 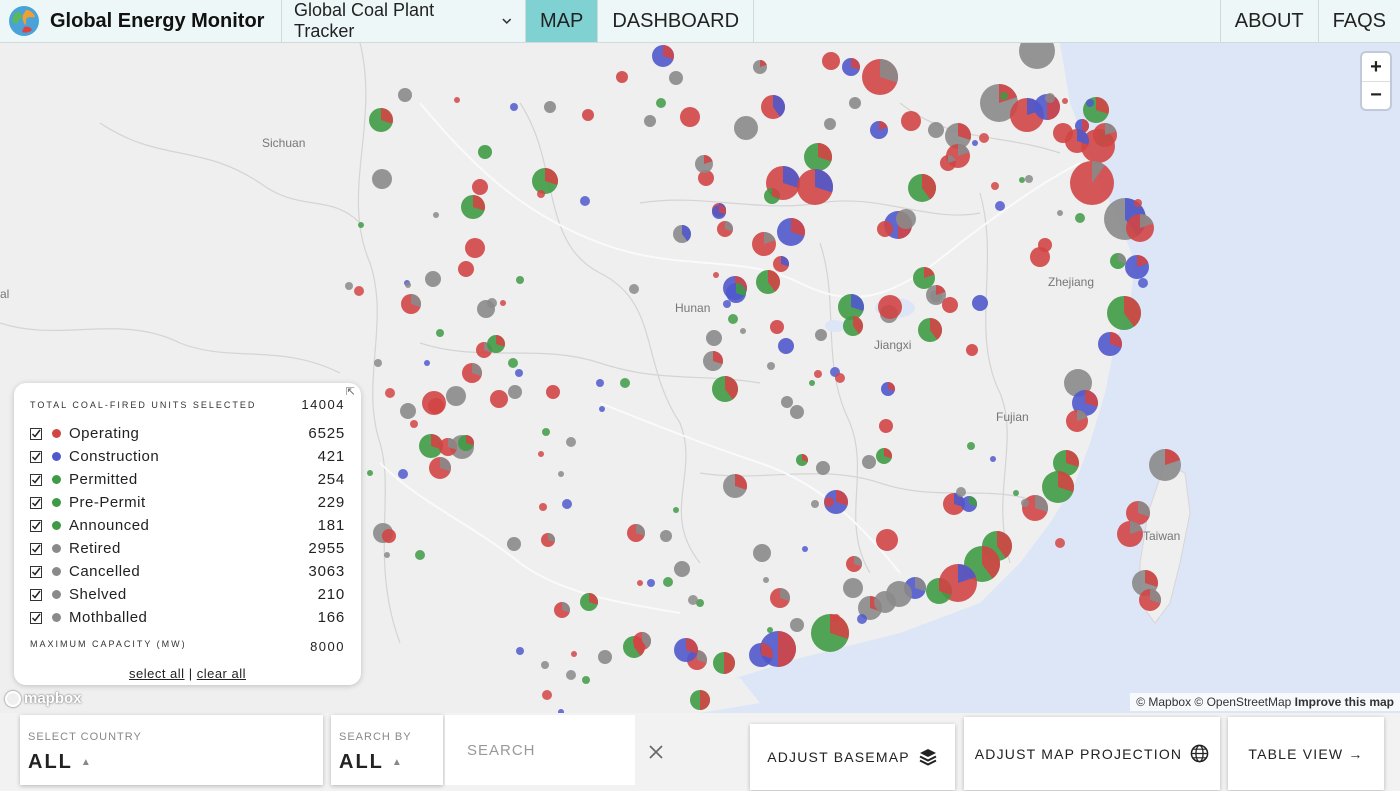 I want to click on legend-item-announced: Announced 181, so click(x=187, y=525).